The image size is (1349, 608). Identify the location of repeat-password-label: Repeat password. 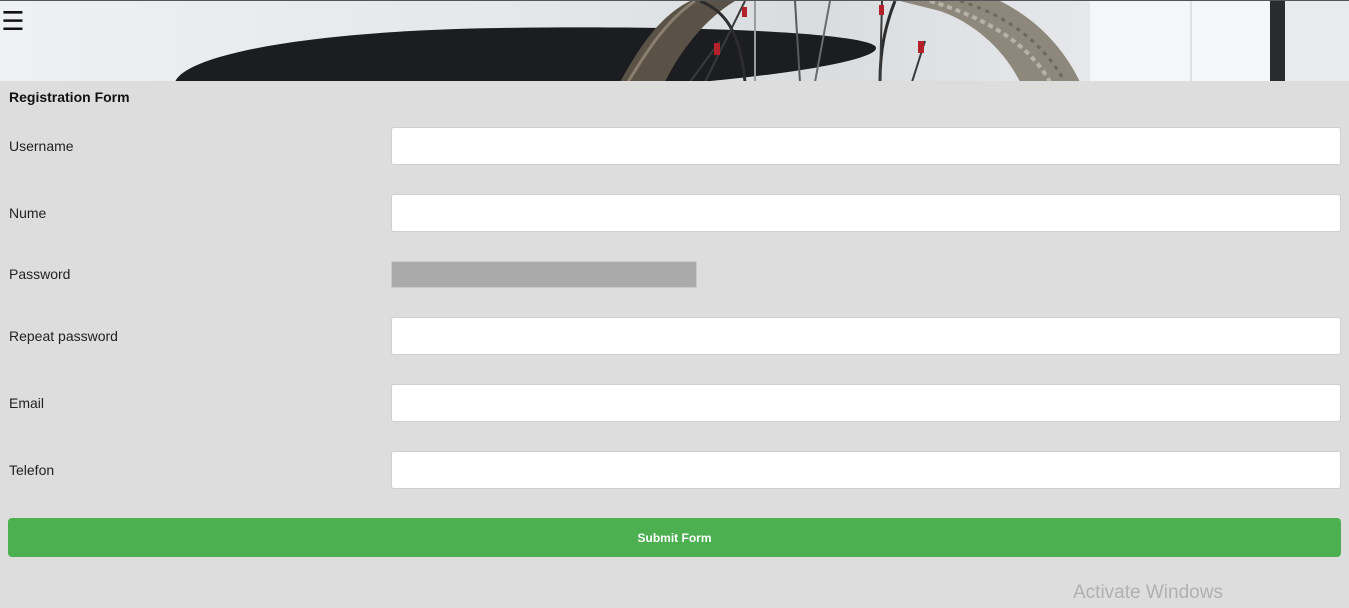
(63, 336).